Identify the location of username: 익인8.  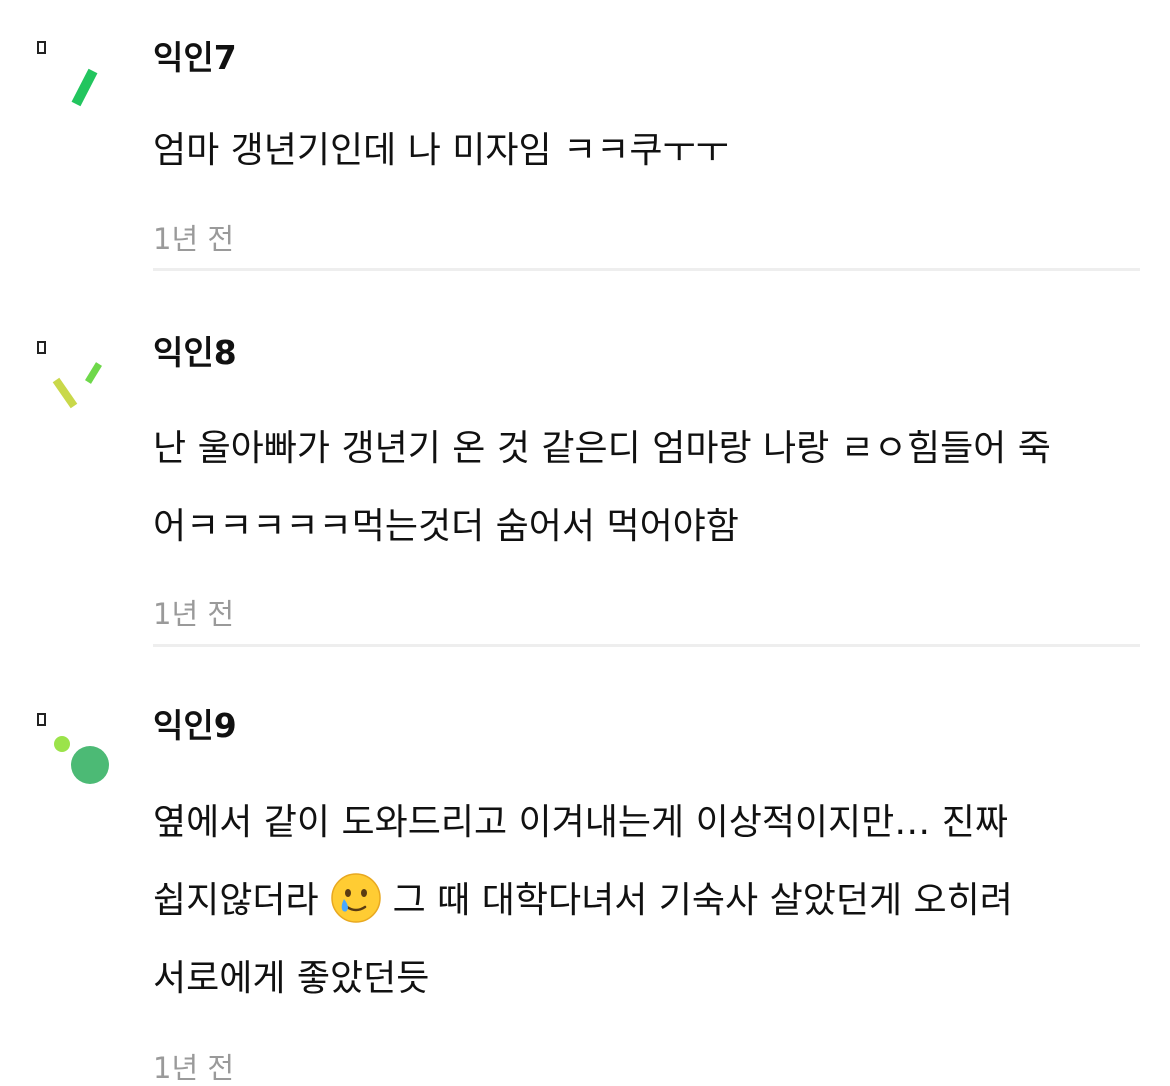
(195, 353).